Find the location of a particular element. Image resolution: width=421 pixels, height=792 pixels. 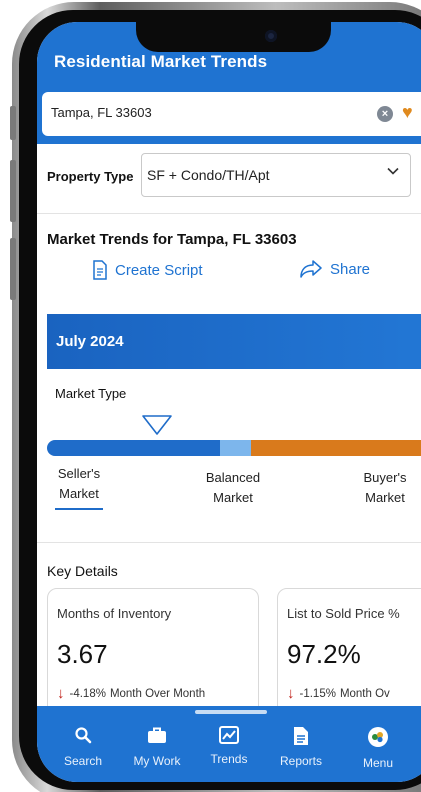

balanced-market-line2: Market is located at coordinates (233, 497).